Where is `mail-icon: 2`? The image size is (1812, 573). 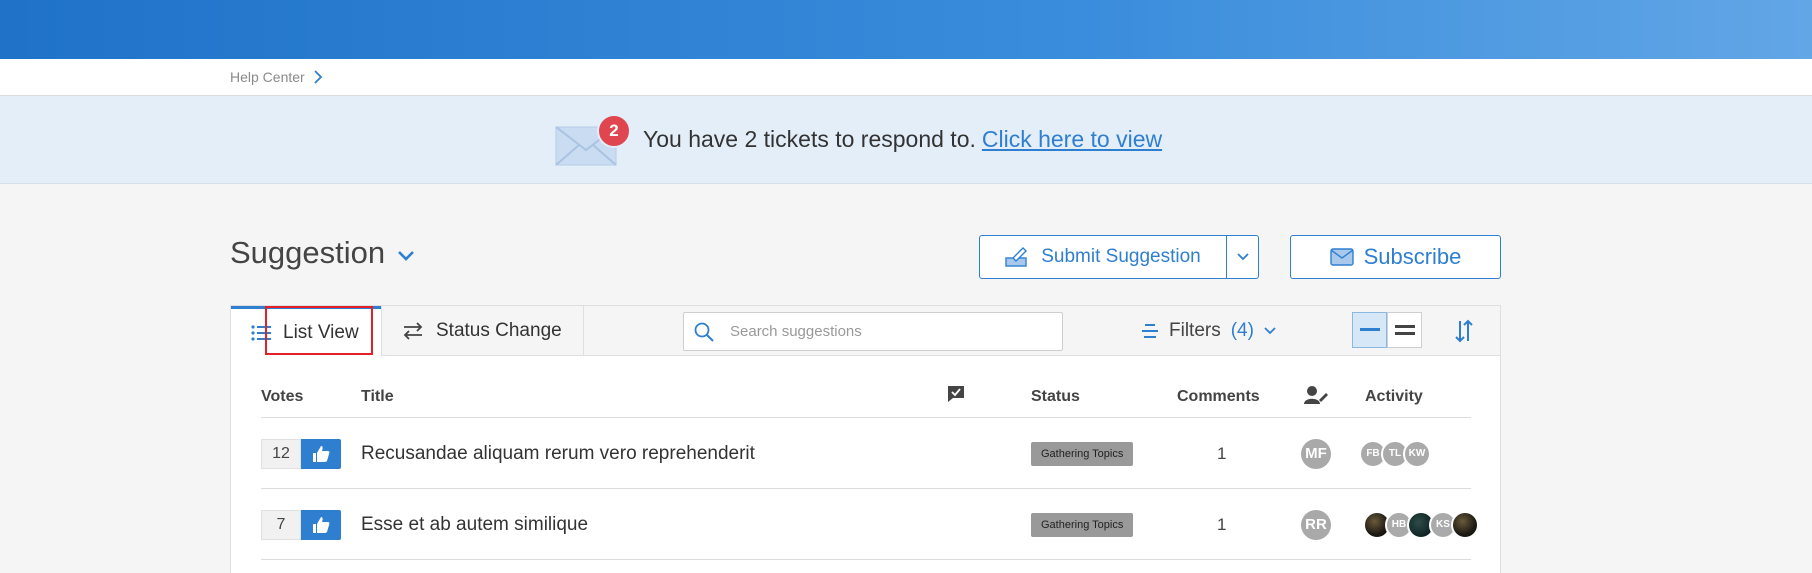 mail-icon: 2 is located at coordinates (593, 140).